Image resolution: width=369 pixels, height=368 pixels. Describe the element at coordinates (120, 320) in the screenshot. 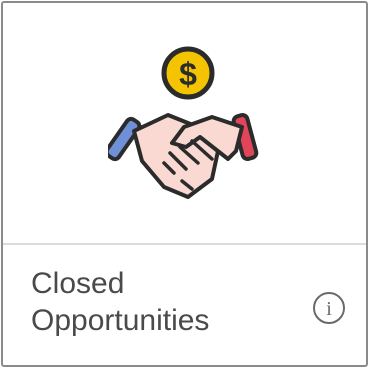

I see `tile-title-line-2: Opportunities` at that location.